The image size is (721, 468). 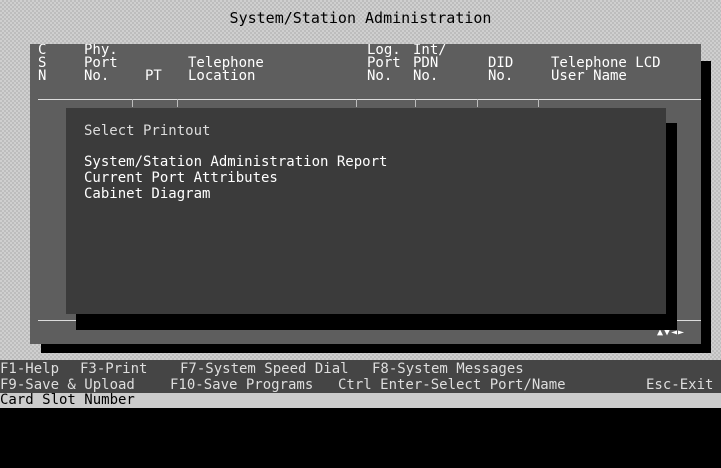 I want to click on printout-option-port-attributes: Current Port Attributes, so click(x=181, y=178).